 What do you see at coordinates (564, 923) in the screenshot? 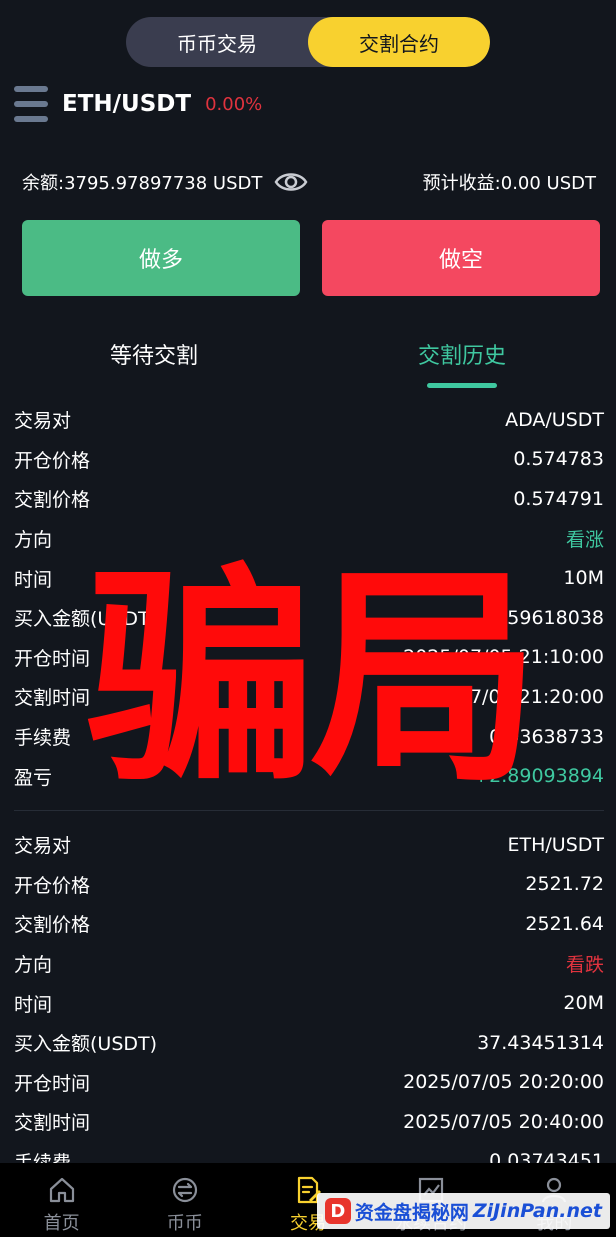
I see `record-value: 2521.64` at bounding box center [564, 923].